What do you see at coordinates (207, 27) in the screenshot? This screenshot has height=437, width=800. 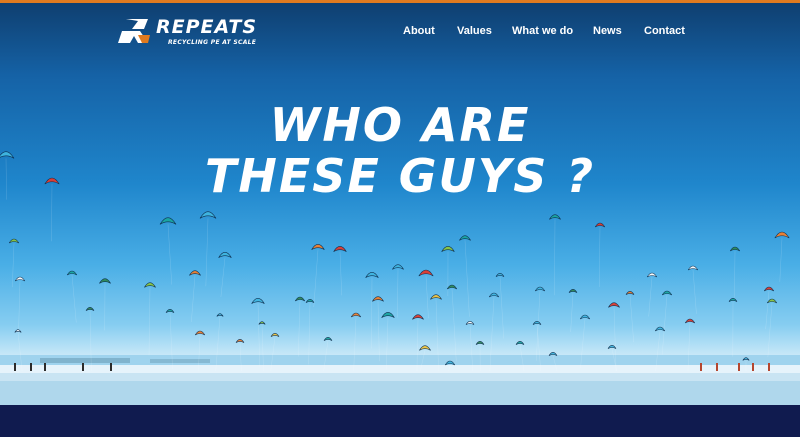 I see `brand-name: REPEATS` at bounding box center [207, 27].